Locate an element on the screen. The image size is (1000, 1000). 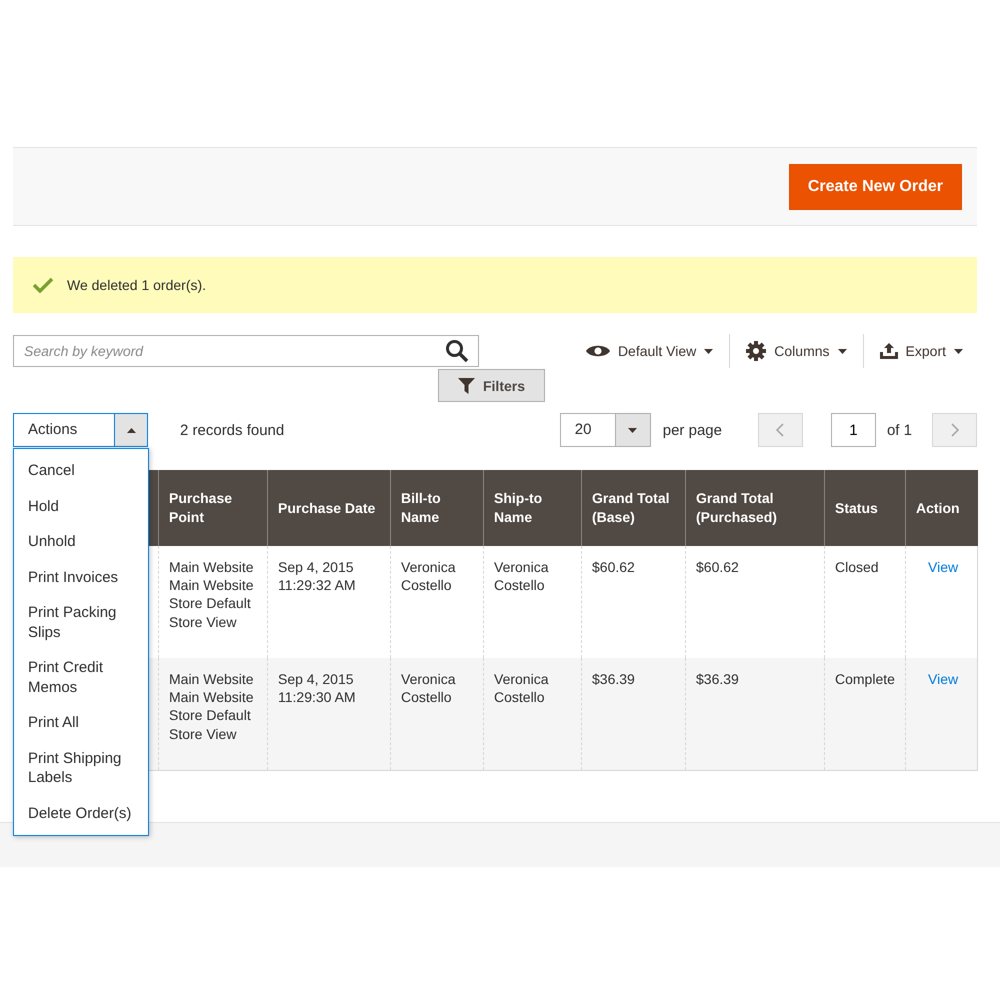
export-dropdown: Export is located at coordinates (920, 351).